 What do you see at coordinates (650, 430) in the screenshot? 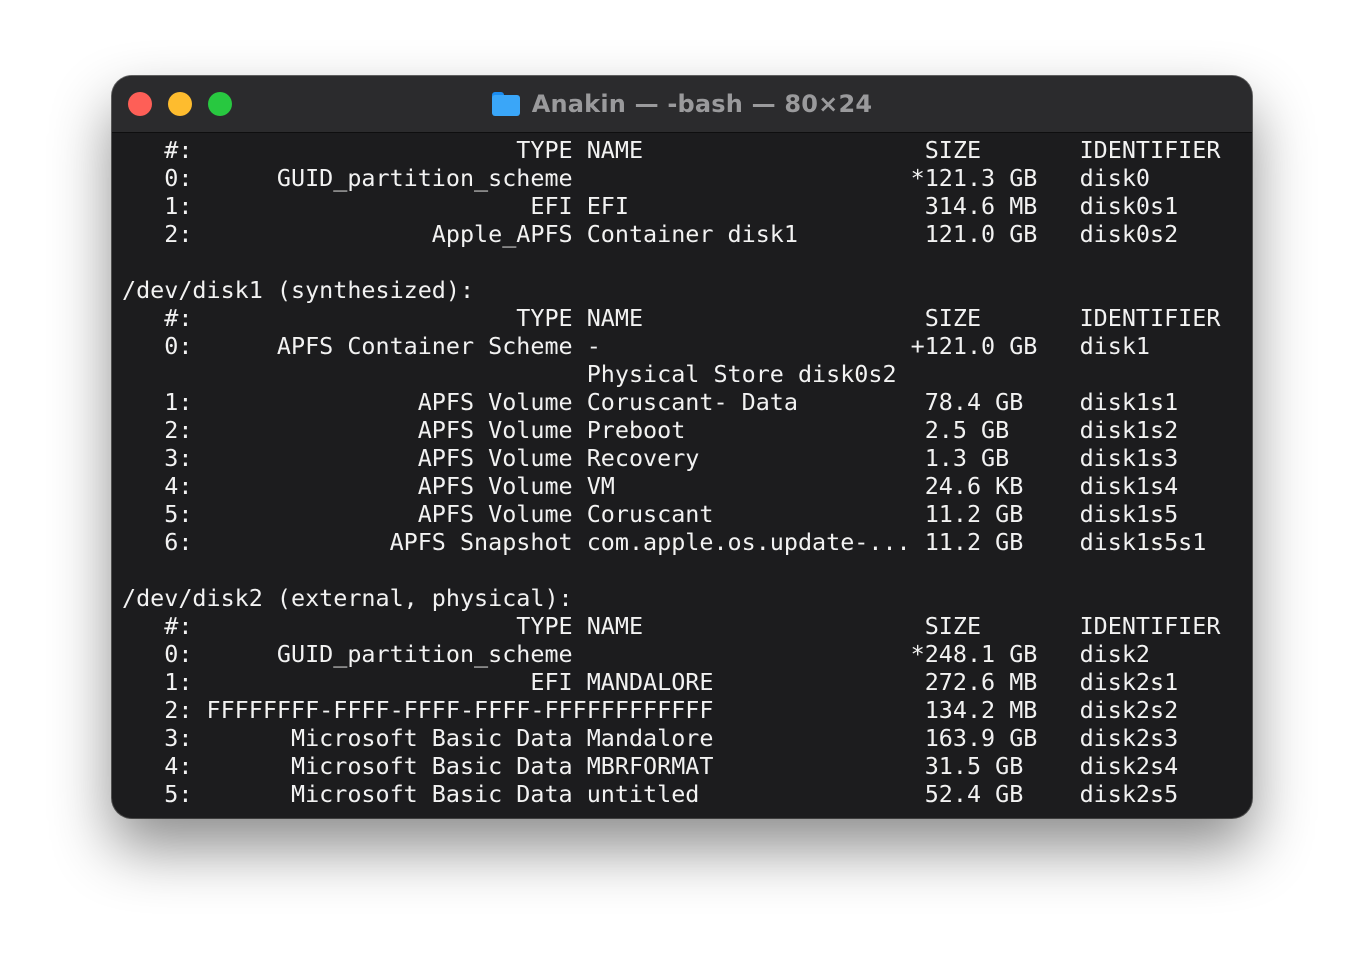
I see `terminal-line: 2: APFS Volume Preboot 2.5 GB disk1s2` at bounding box center [650, 430].